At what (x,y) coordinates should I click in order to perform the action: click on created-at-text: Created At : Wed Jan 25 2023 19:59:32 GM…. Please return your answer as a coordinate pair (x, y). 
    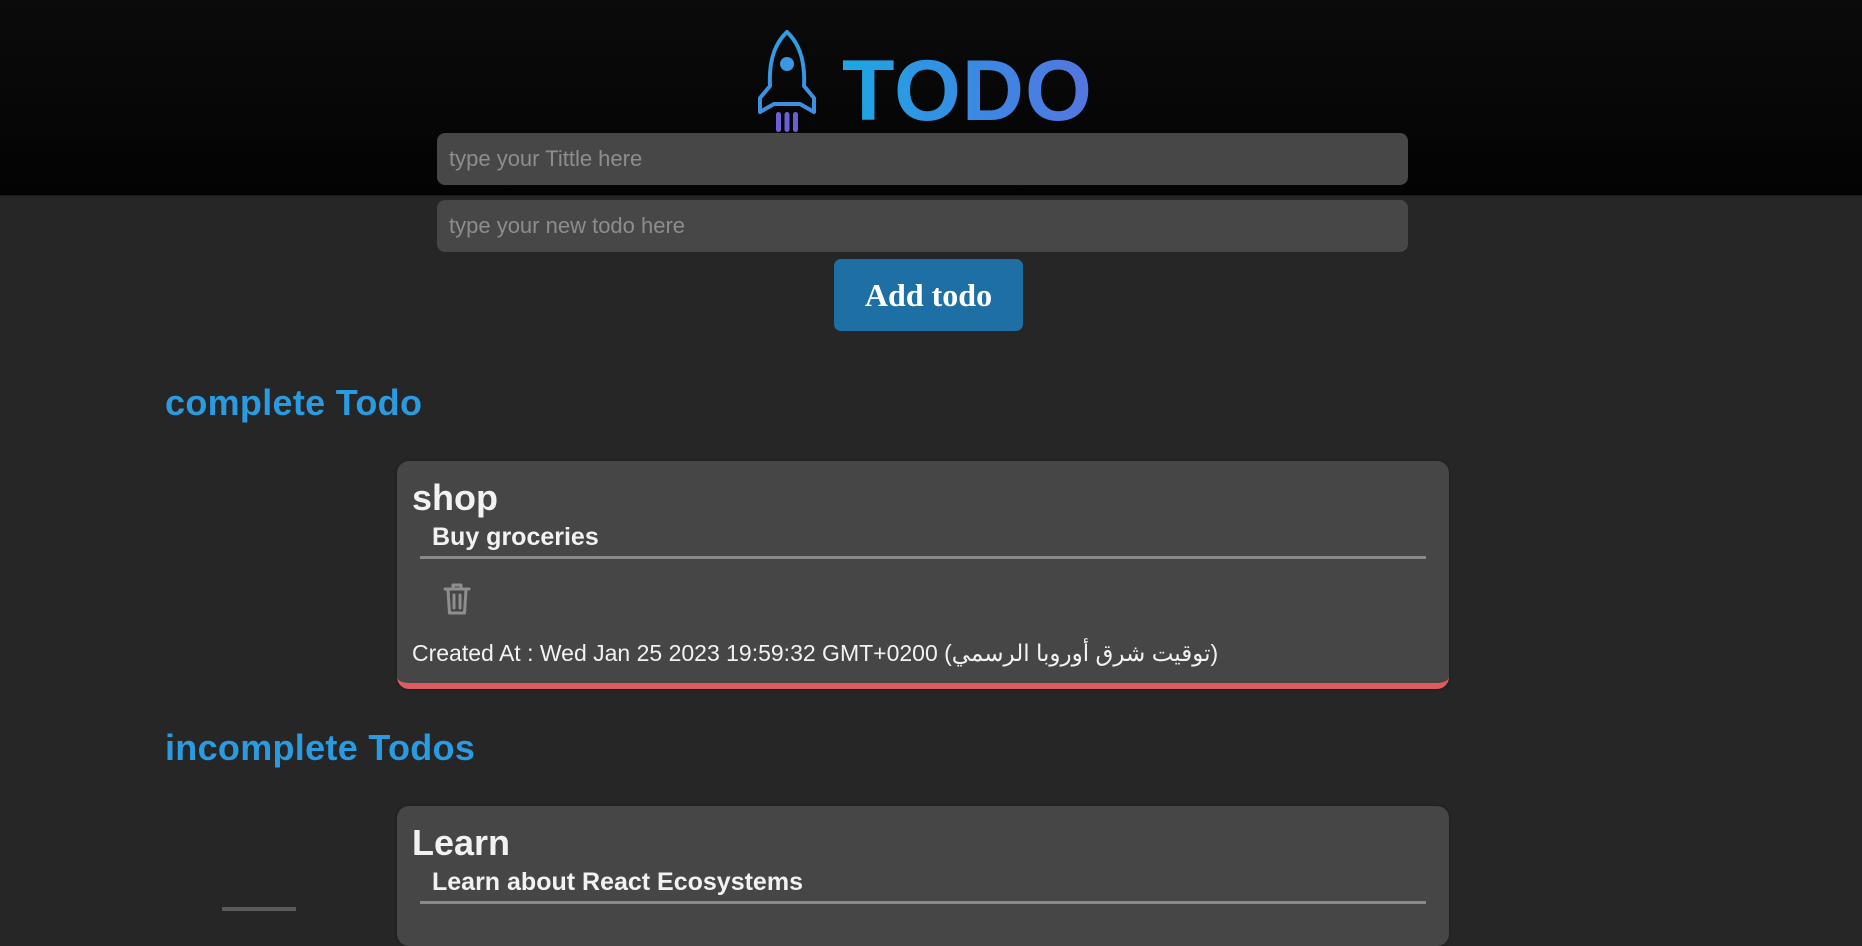
    Looking at the image, I should click on (815, 653).